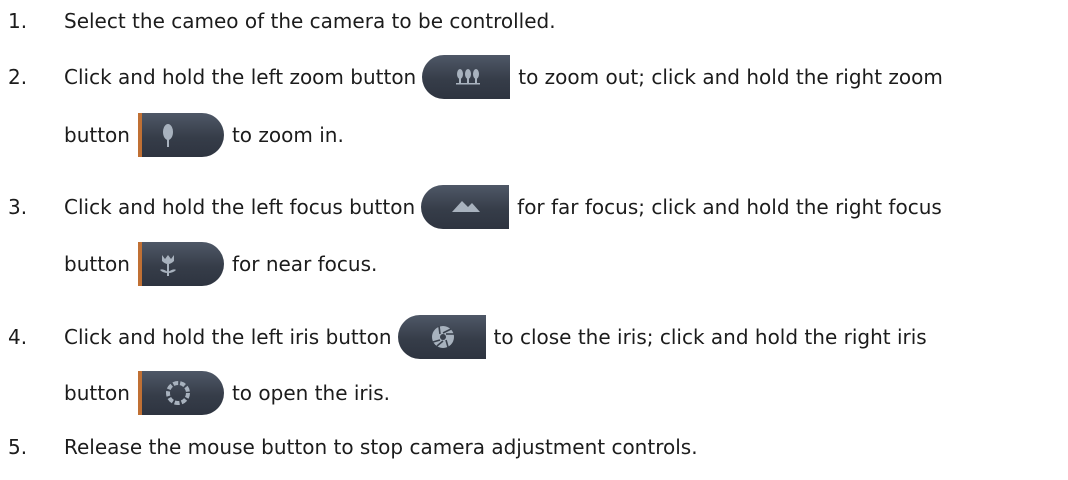  Describe the element at coordinates (18, 337) in the screenshot. I see `step-number: 4.` at that location.